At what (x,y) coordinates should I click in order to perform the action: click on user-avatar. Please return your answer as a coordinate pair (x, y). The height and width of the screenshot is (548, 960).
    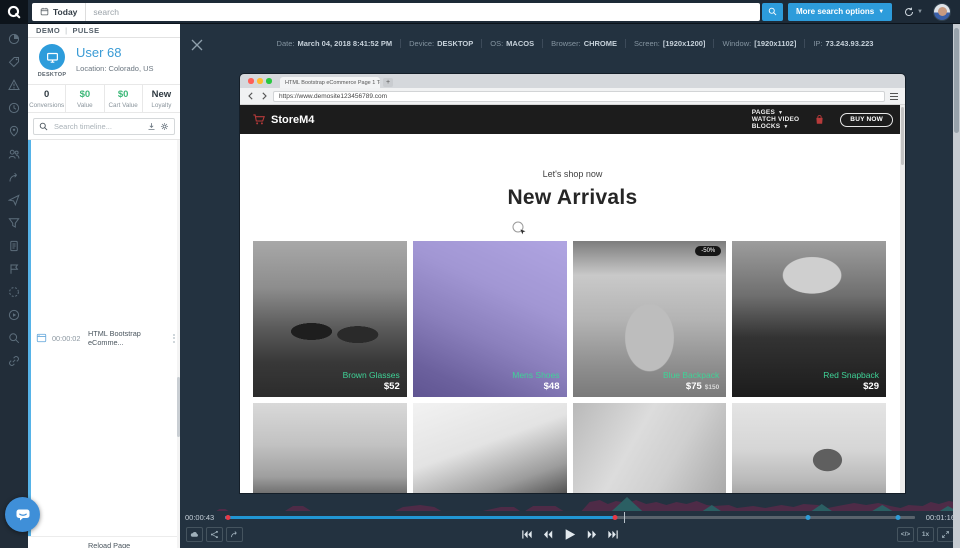
    Looking at the image, I should click on (942, 11).